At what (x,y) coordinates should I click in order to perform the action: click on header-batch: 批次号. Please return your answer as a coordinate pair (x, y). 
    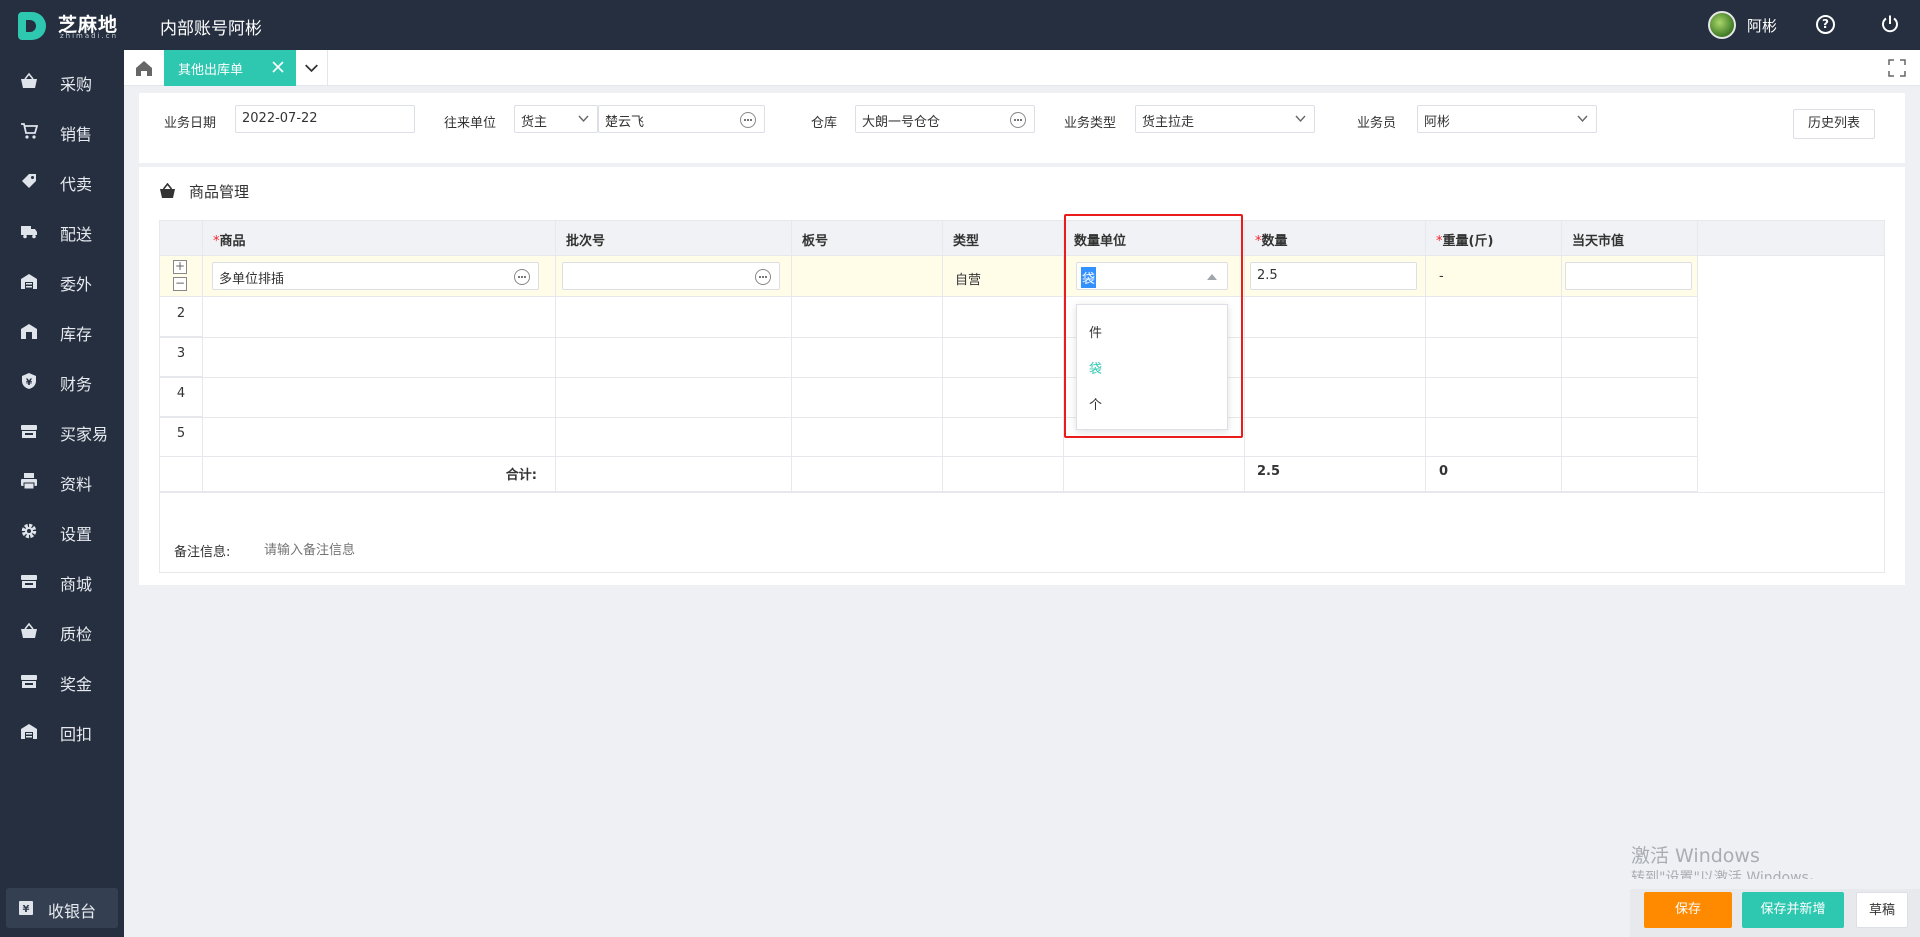
    Looking at the image, I should click on (674, 238).